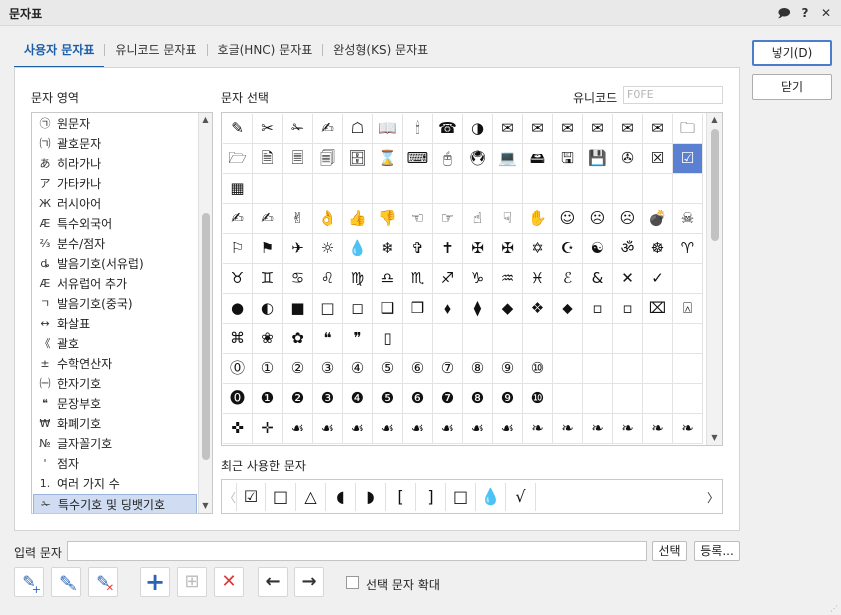  What do you see at coordinates (658, 249) in the screenshot?
I see `char-cell: ☸` at bounding box center [658, 249].